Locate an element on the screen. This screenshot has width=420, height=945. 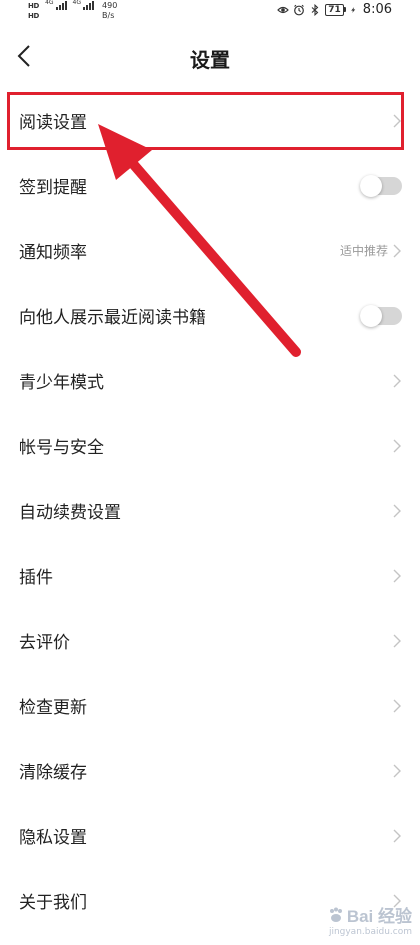
clock-time: 8:06 is located at coordinates (377, 9).